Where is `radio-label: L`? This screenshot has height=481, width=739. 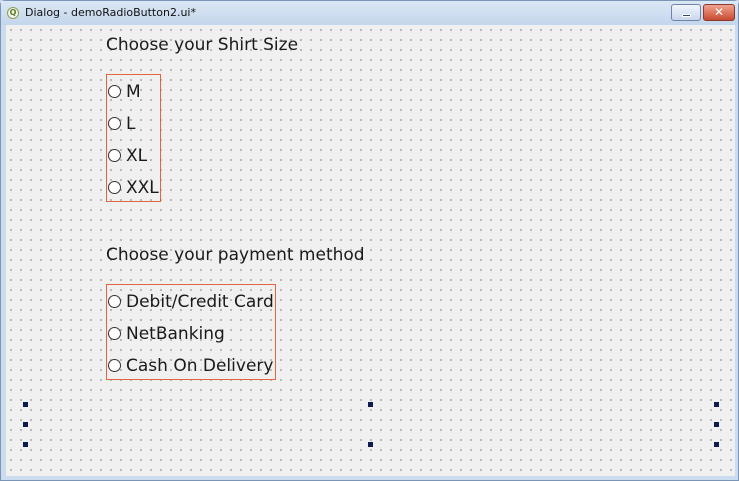
radio-label: L is located at coordinates (131, 123).